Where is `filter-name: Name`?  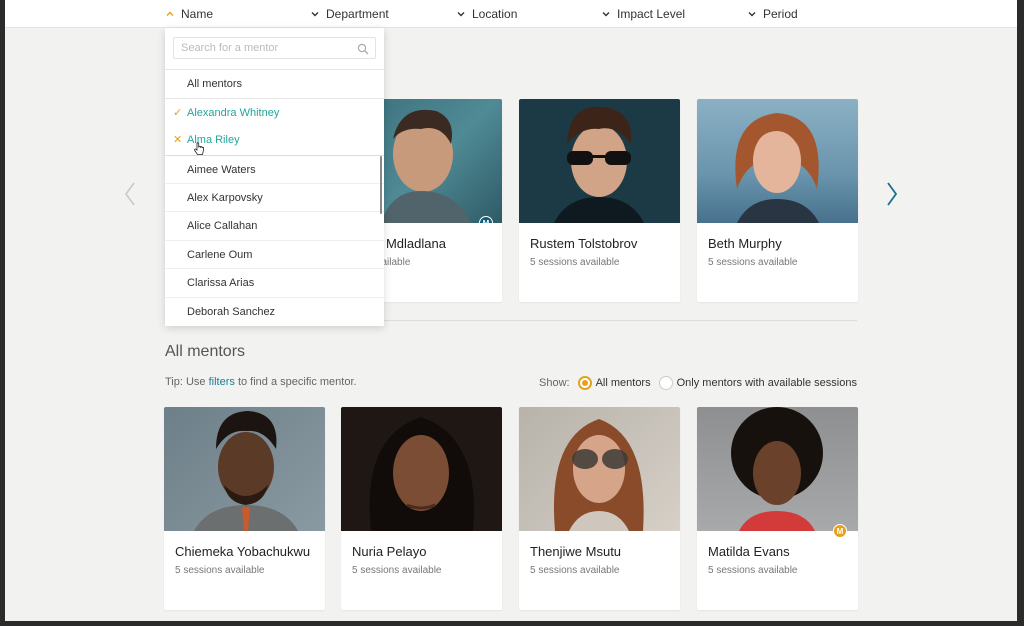
filter-name: Name is located at coordinates (189, 14).